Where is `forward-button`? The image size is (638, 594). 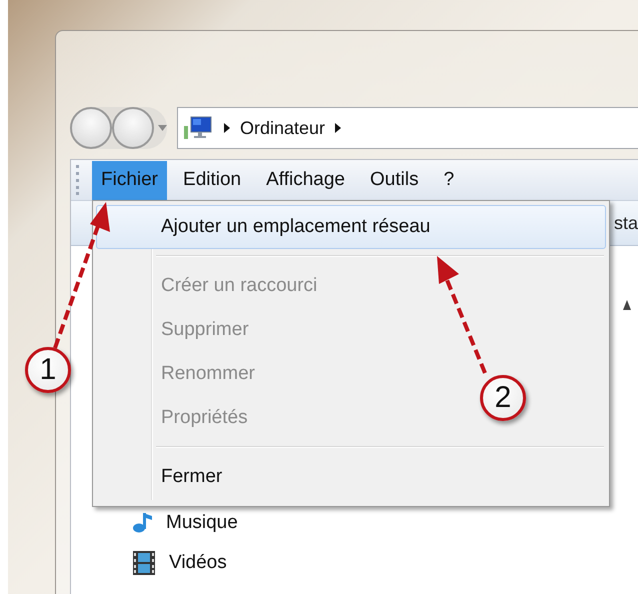 forward-button is located at coordinates (133, 128).